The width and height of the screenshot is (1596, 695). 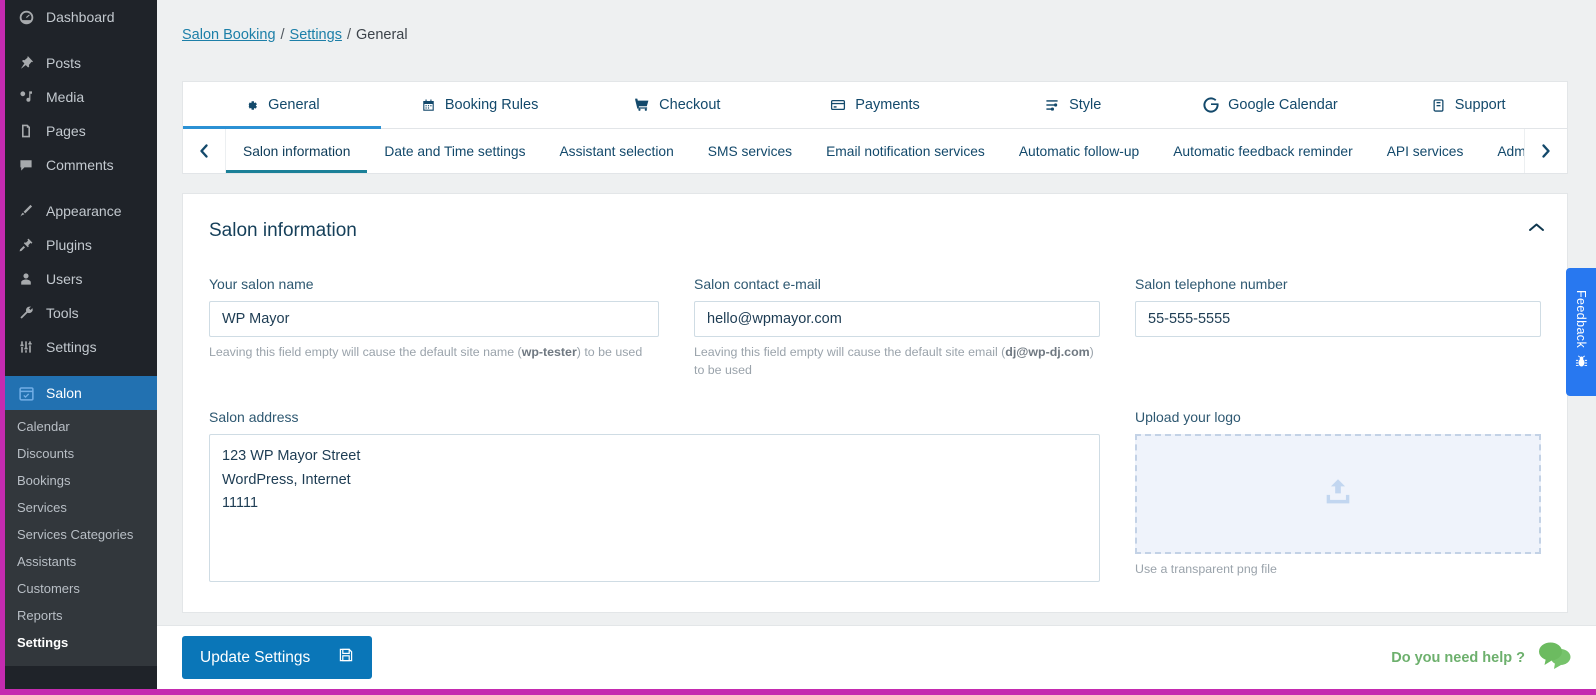 What do you see at coordinates (616, 151) in the screenshot?
I see `subtab-assistant-selection: Assistant selection` at bounding box center [616, 151].